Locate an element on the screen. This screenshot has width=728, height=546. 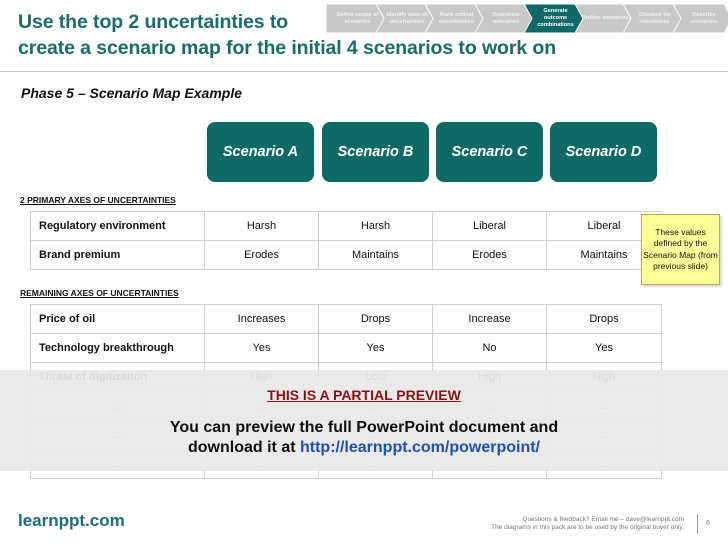
process-step-label: Define scope of scenarios is located at coordinates (357, 18).